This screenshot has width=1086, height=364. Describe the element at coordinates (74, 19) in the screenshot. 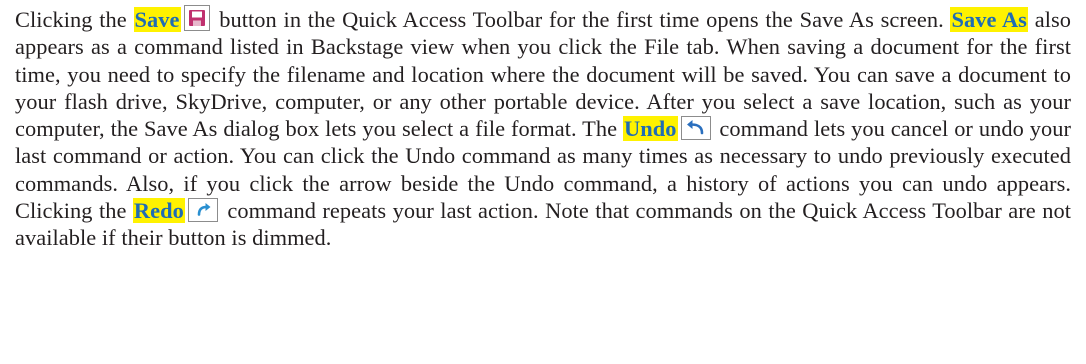

I see `text-segment-1: Clicking the` at that location.